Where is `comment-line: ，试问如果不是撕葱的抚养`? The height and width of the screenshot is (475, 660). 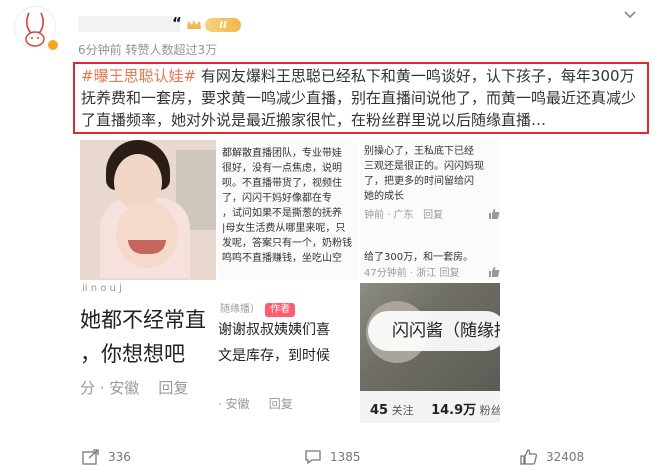
comment-line: ，试问如果不是撕葱的抚养 is located at coordinates (282, 213).